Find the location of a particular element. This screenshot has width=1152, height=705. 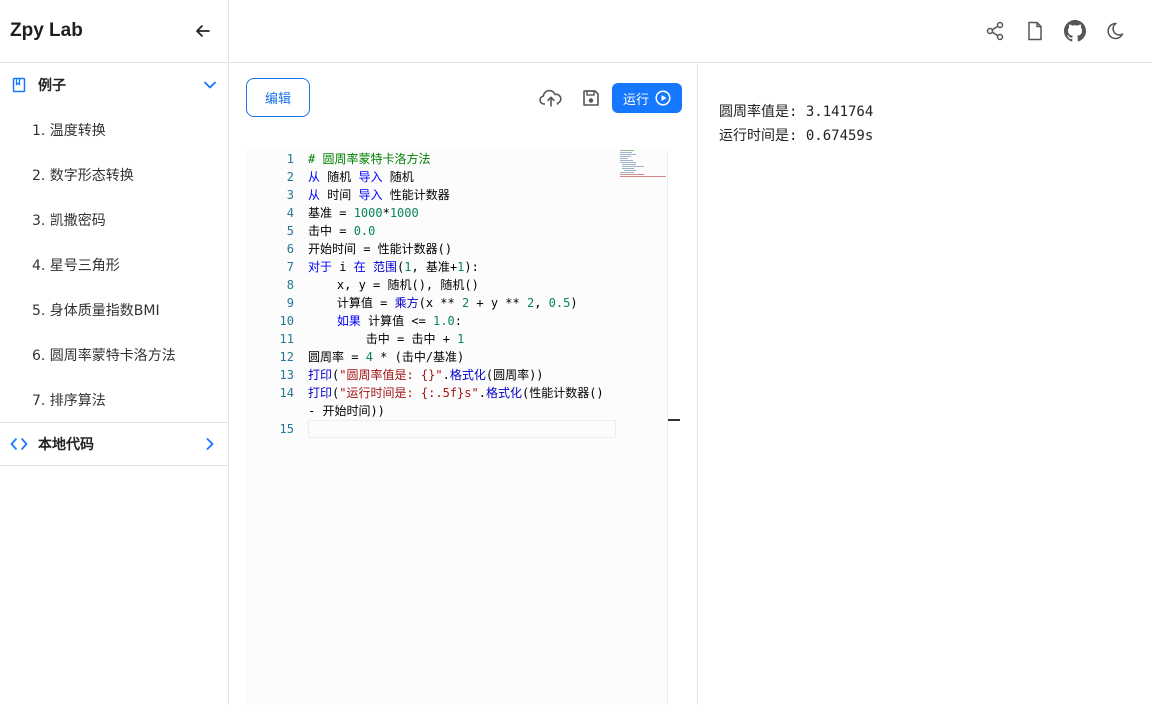

sidebar-header: Zpy Lab is located at coordinates (114, 31).